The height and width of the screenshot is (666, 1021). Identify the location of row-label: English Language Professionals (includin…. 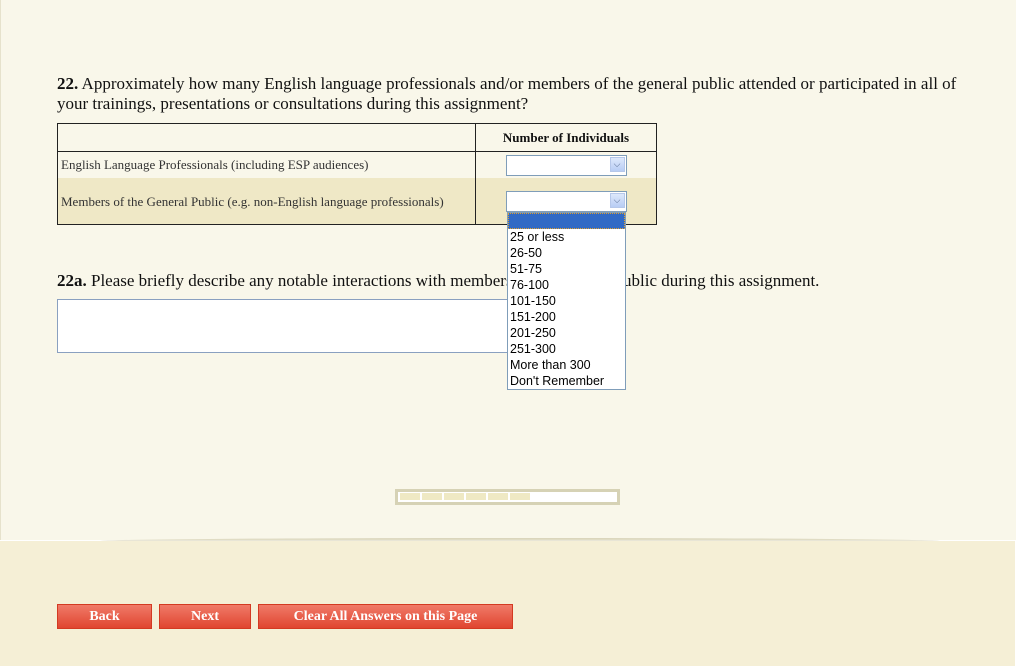
(266, 164).